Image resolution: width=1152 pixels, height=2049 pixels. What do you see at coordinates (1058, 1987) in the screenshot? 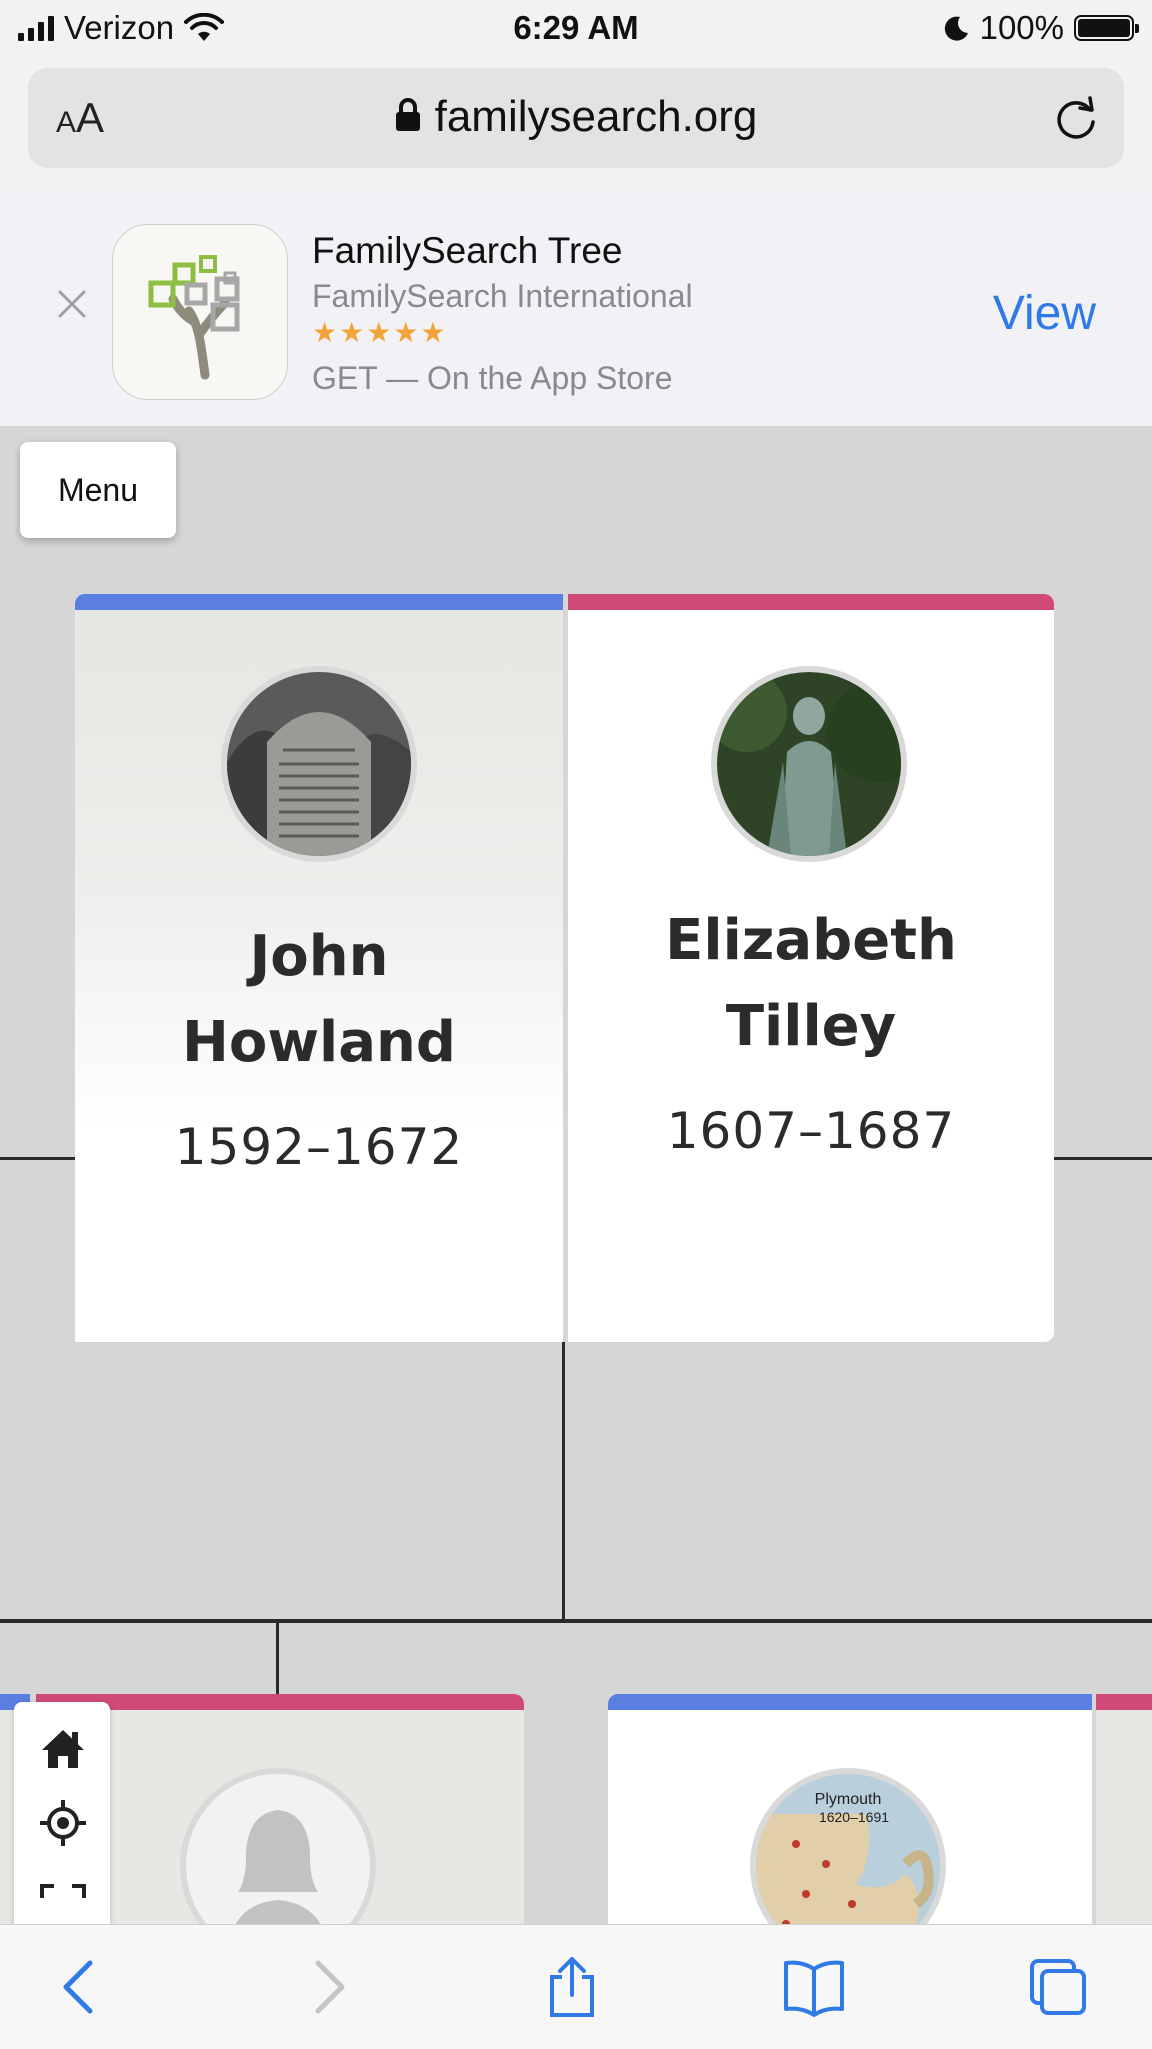
I see `tabs-icon` at bounding box center [1058, 1987].